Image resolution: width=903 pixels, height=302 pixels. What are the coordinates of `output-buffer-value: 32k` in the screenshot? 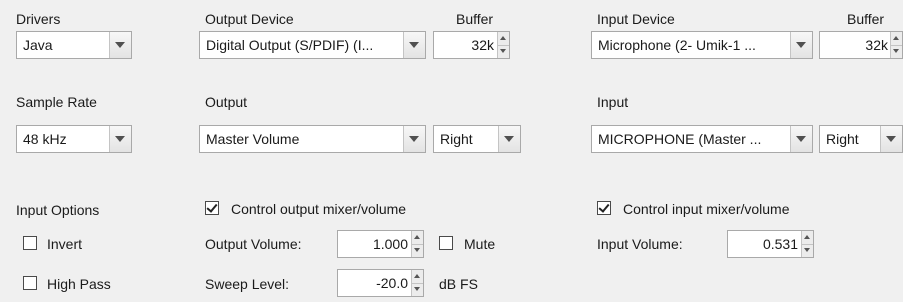 It's located at (482, 45).